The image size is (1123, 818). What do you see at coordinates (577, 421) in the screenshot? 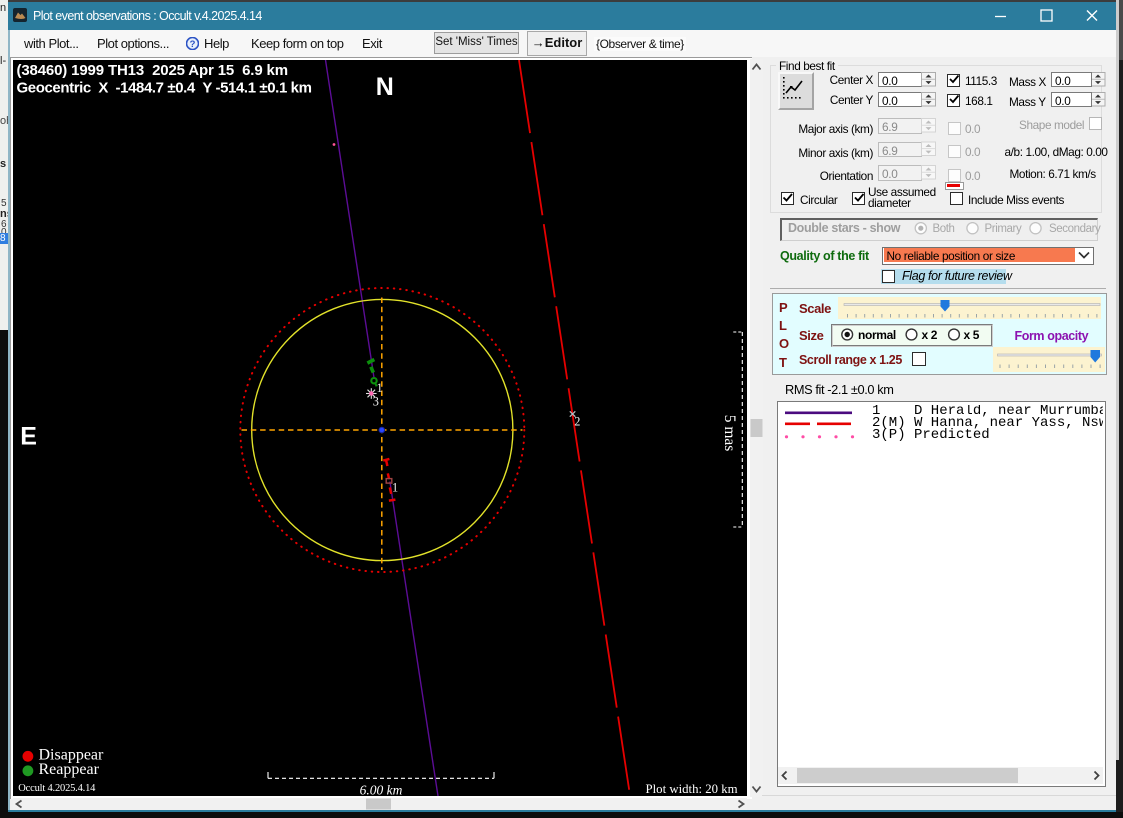
I see `svg-text: 2` at bounding box center [577, 421].